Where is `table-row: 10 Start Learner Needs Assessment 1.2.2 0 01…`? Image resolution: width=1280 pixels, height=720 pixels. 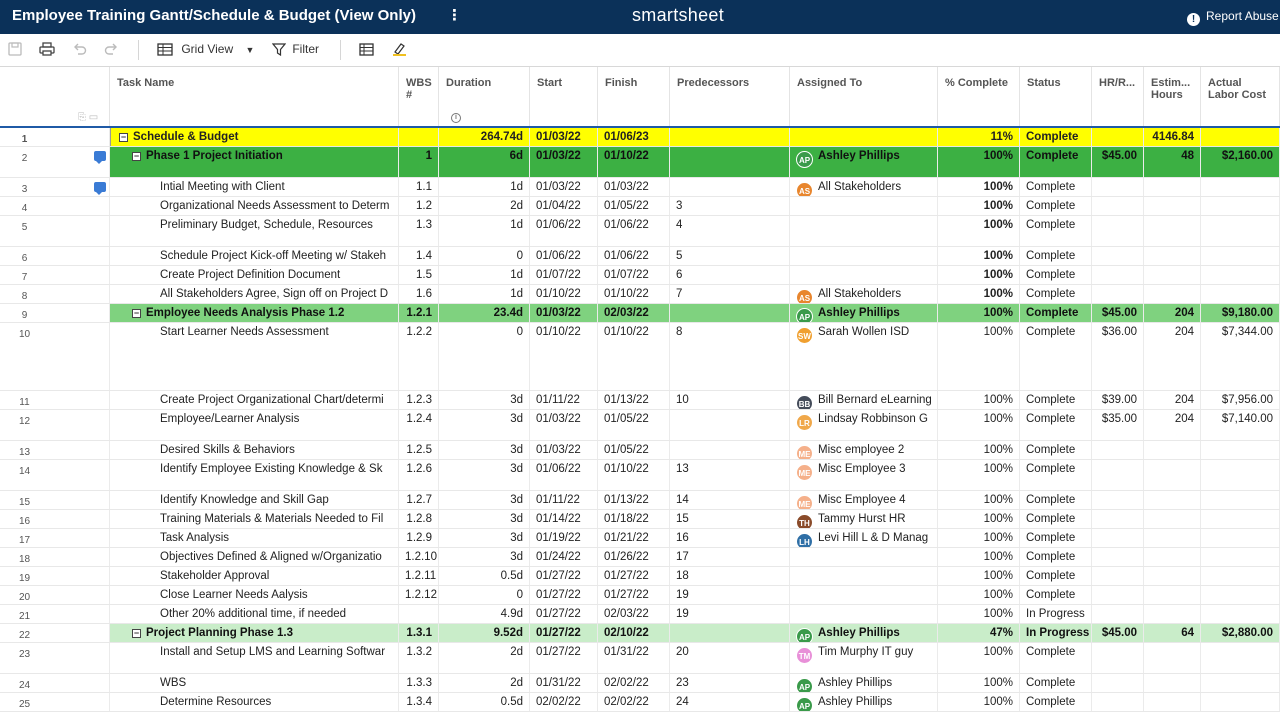
table-row: 10 Start Learner Needs Assessment 1.2.2 0 01… is located at coordinates (640, 357).